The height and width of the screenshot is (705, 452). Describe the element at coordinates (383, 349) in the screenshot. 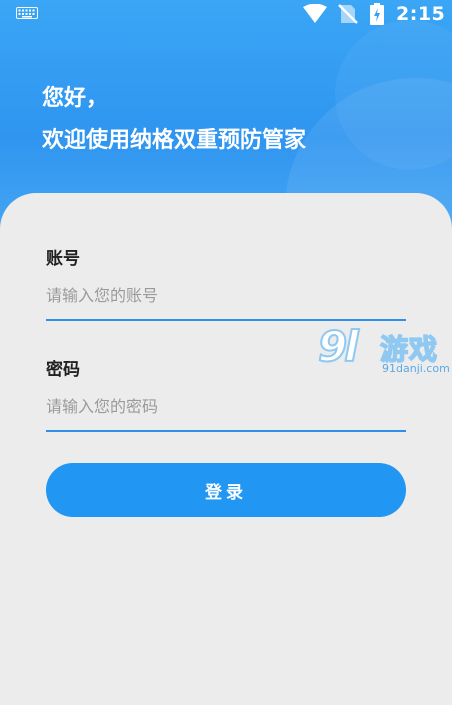

I see `watermark: 9l 游戏 91danji.com` at that location.